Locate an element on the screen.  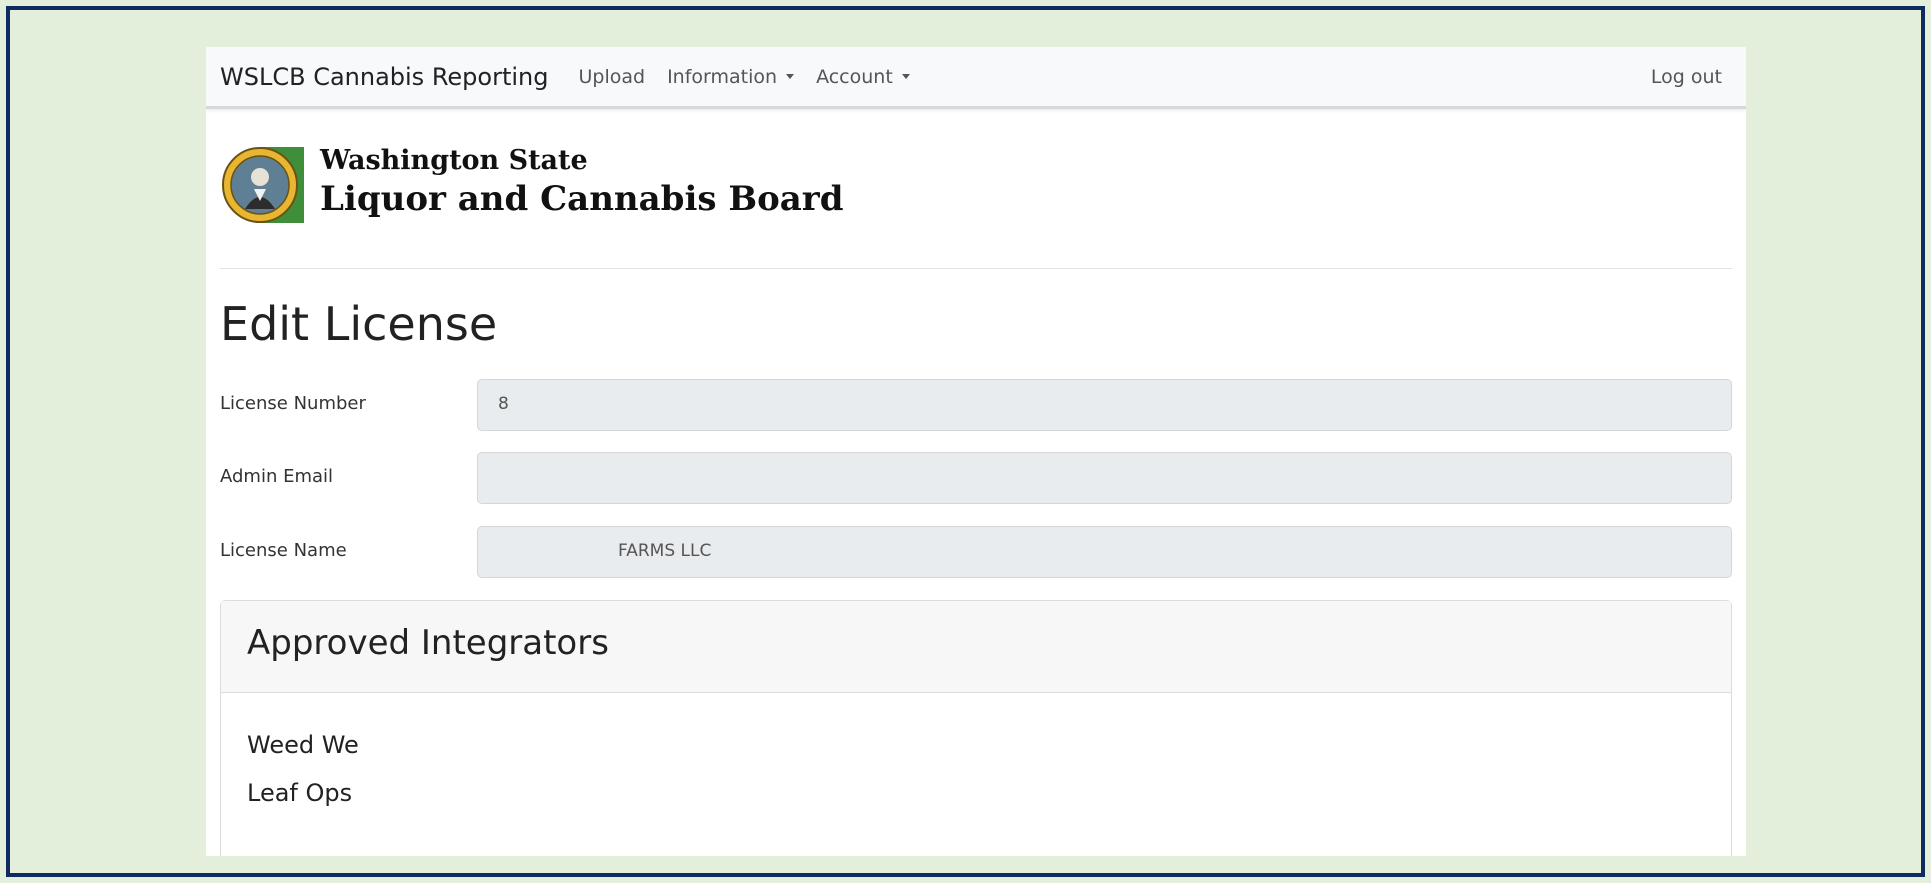
admin-email-label: Admin Email is located at coordinates (277, 476).